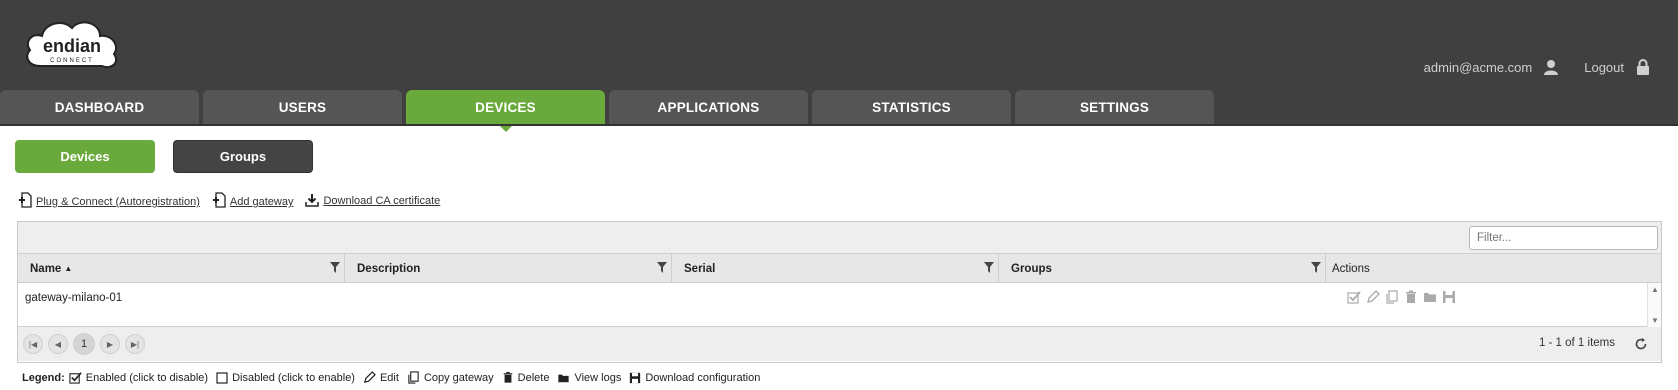 The height and width of the screenshot is (390, 1678). Describe the element at coordinates (85, 156) in the screenshot. I see `devices-subnav-button: Devices` at that location.